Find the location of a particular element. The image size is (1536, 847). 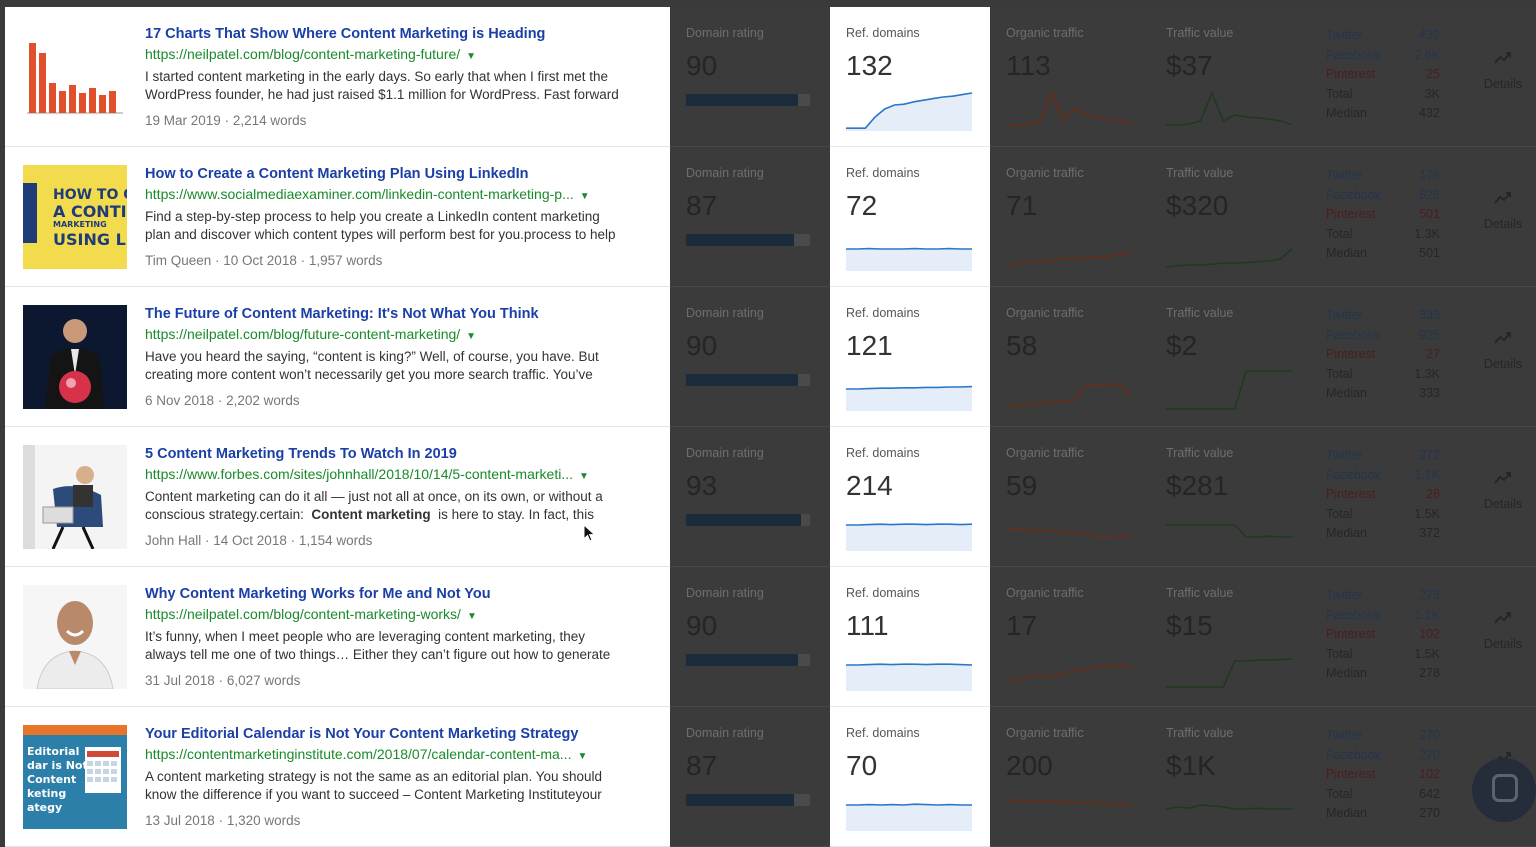

organic-traffic-sparkline is located at coordinates (1069, 248).